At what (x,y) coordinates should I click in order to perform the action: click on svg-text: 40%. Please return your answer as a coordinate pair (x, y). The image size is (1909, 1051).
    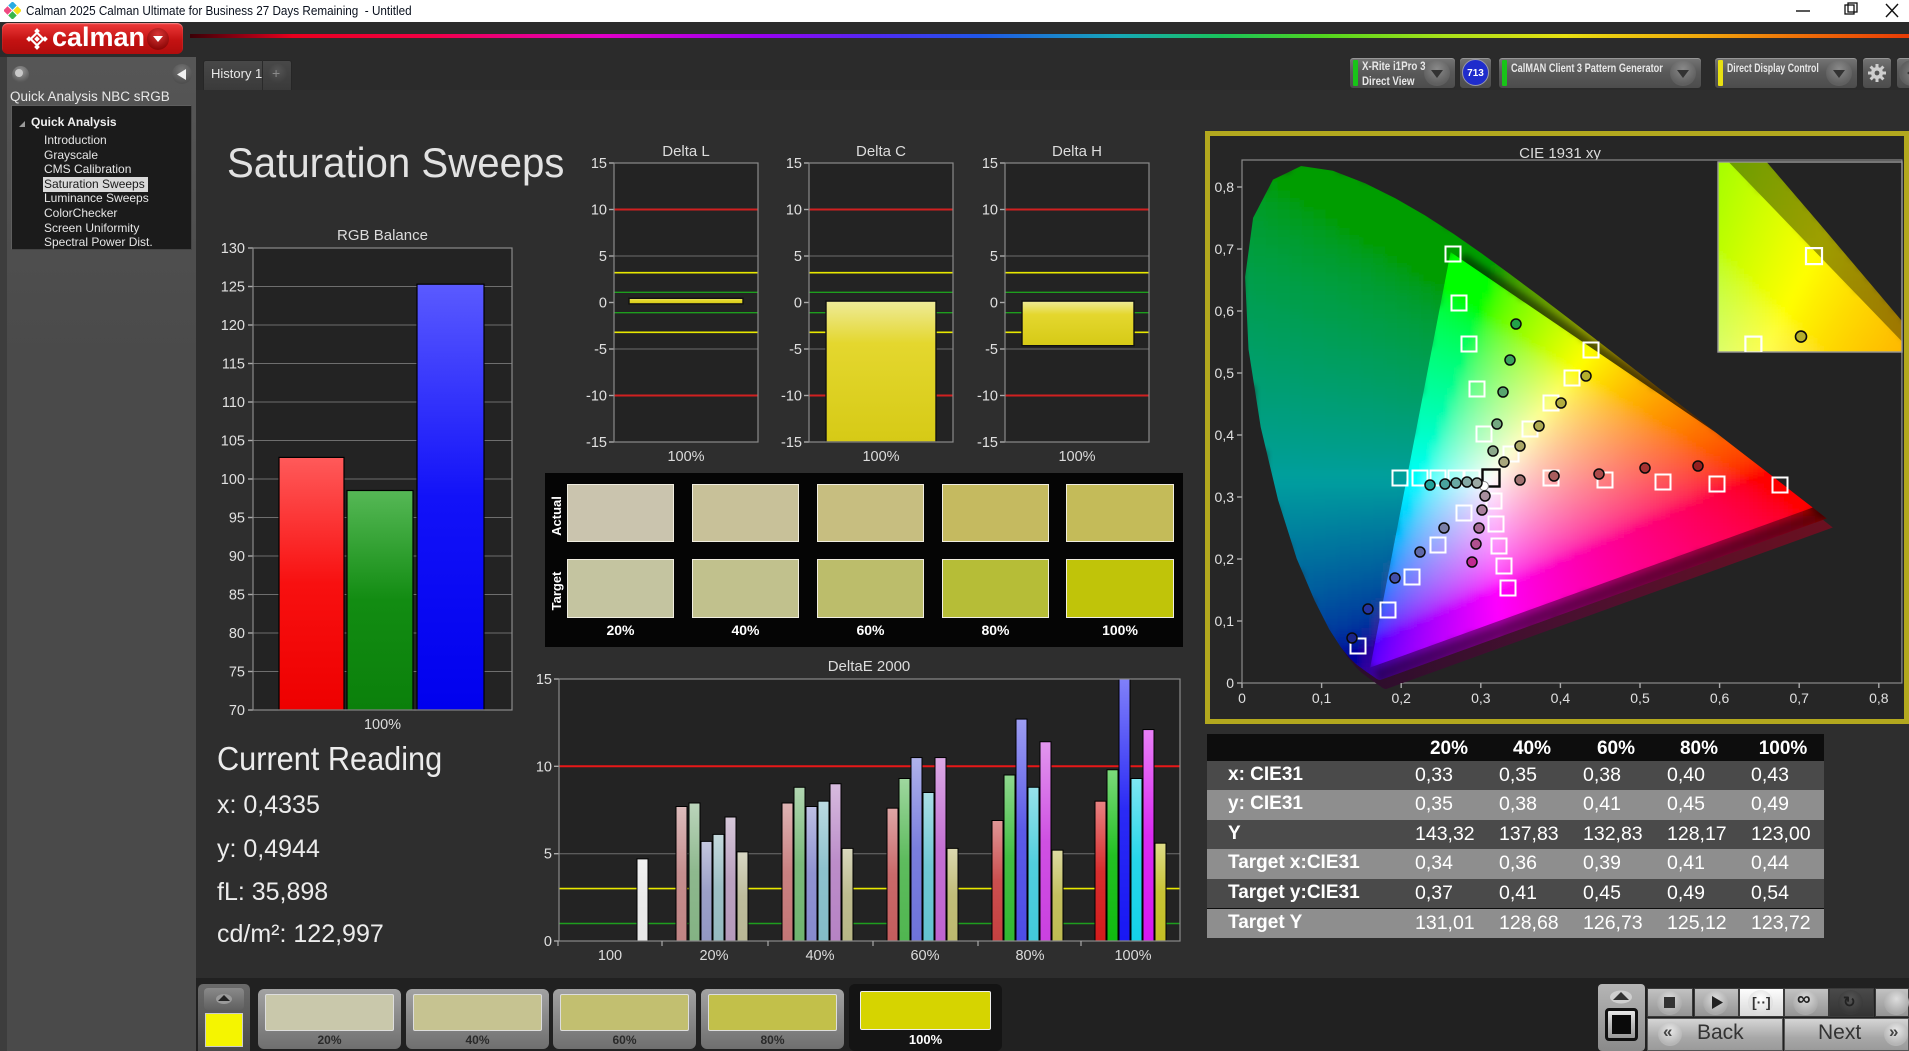
    Looking at the image, I should click on (819, 956).